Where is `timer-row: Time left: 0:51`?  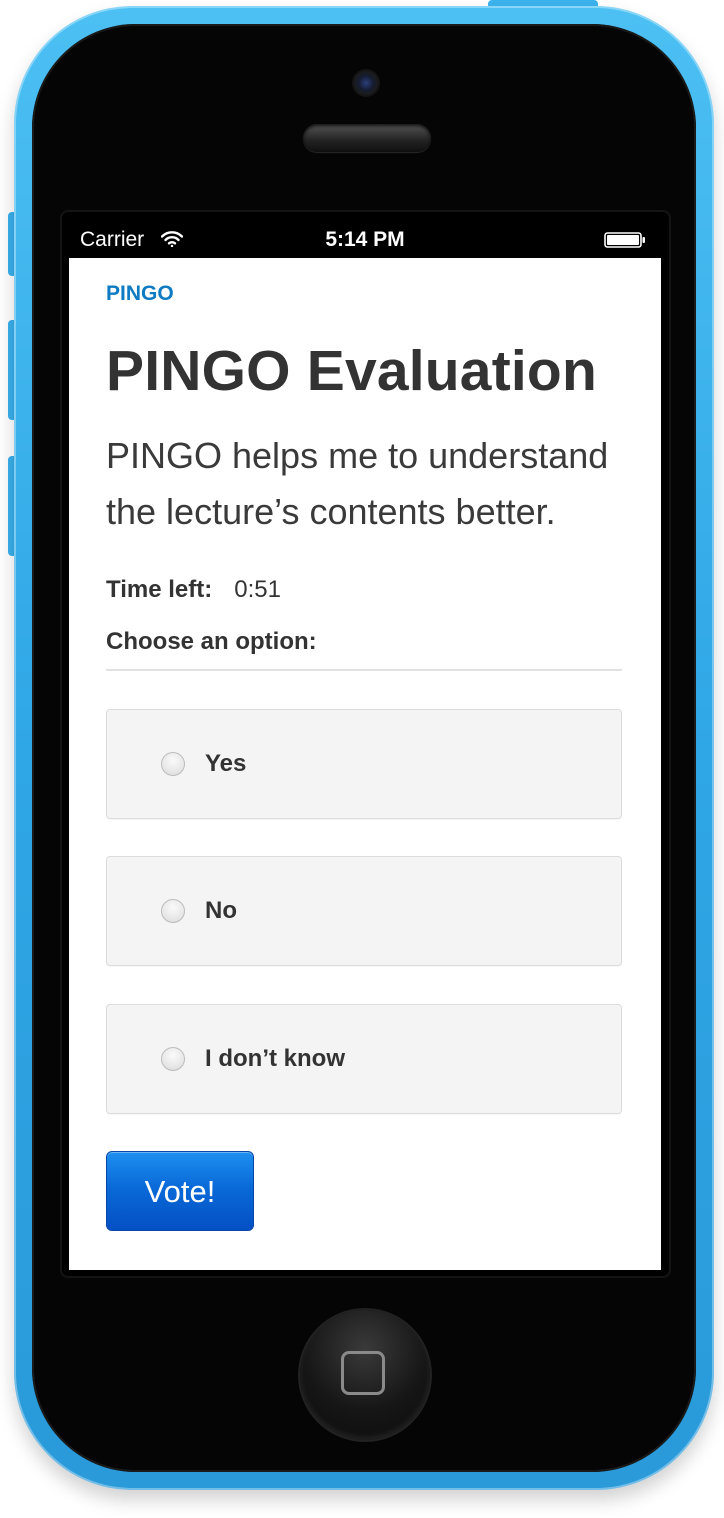
timer-row: Time left: 0:51 is located at coordinates (193, 590).